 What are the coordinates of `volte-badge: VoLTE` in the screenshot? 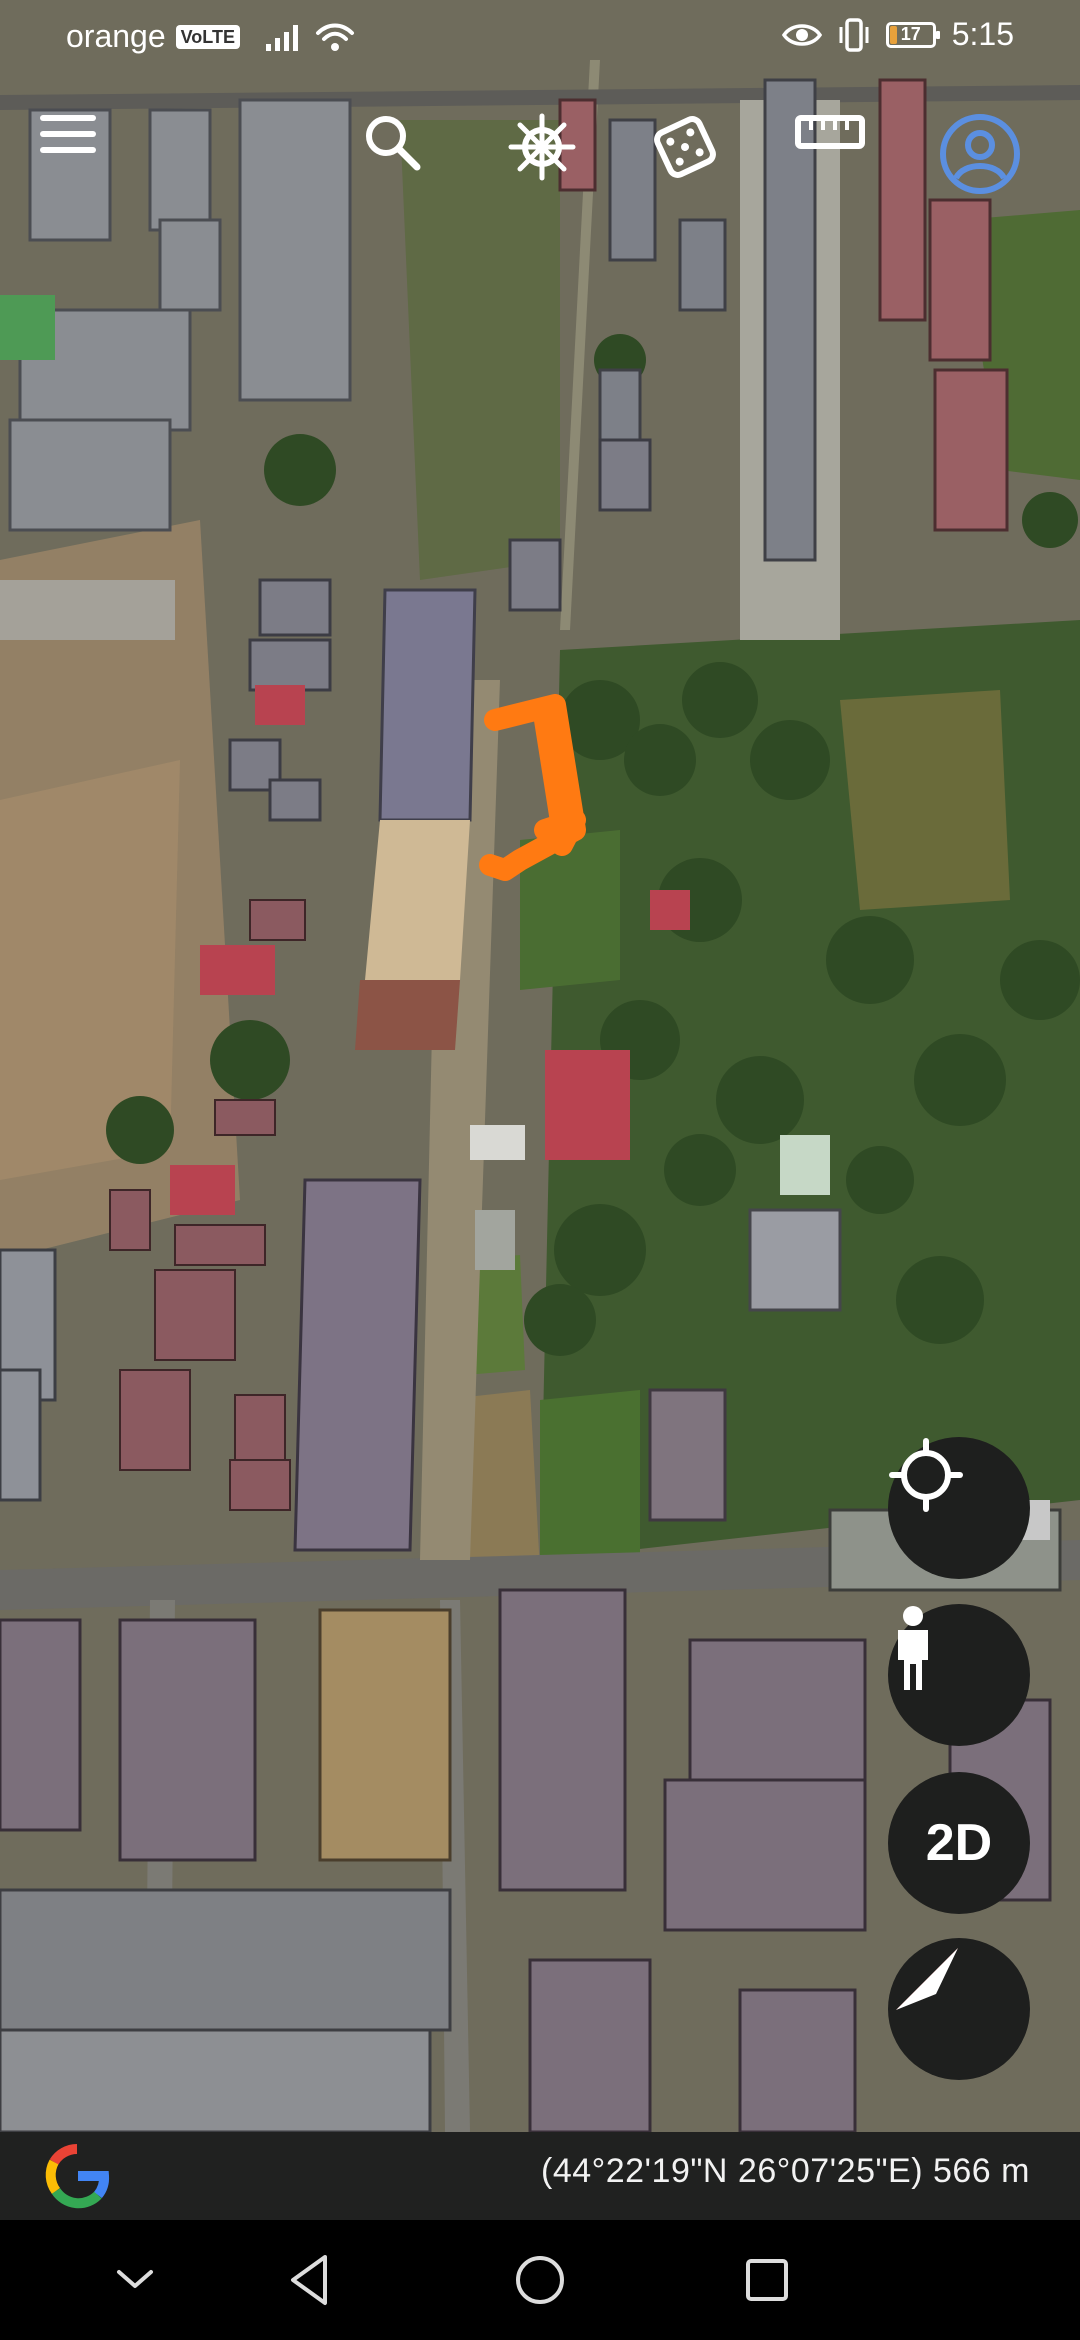 It's located at (207, 36).